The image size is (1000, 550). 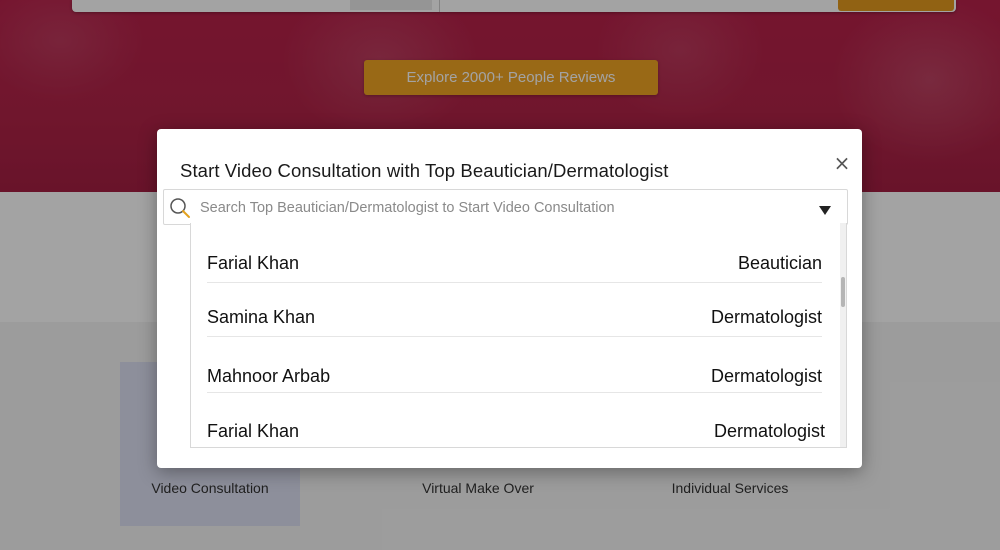 What do you see at coordinates (825, 210) in the screenshot?
I see `chevron-down-icon` at bounding box center [825, 210].